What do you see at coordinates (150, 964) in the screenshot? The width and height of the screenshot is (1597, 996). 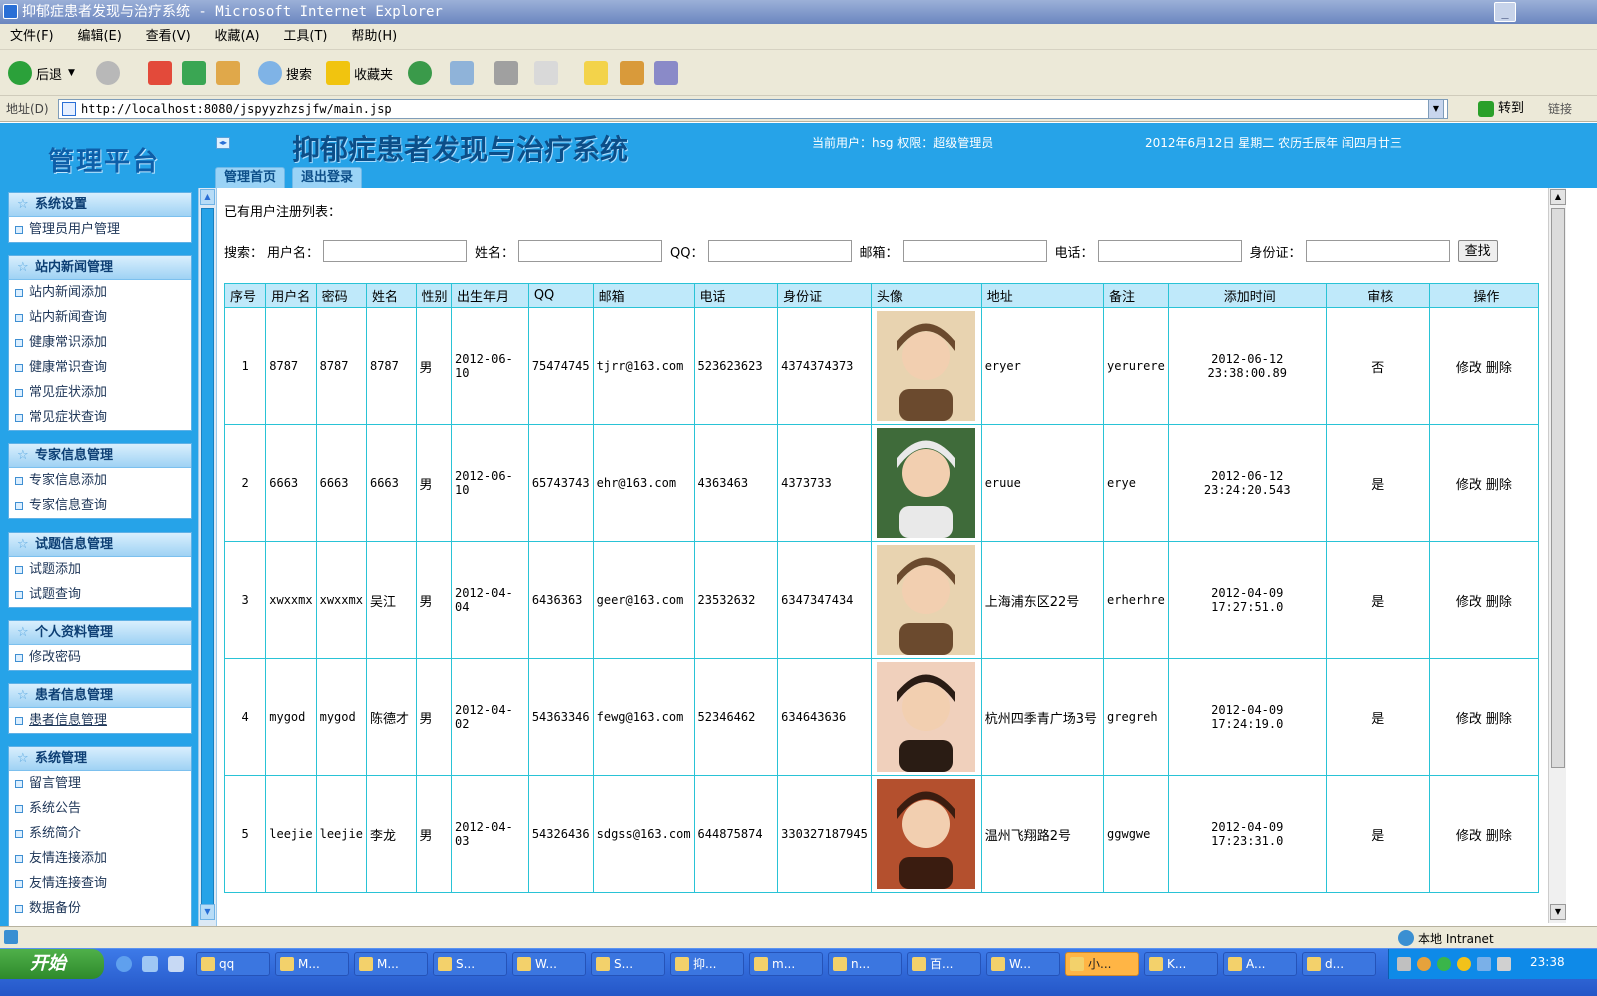 I see `desktop-quicklaunch-icon` at bounding box center [150, 964].